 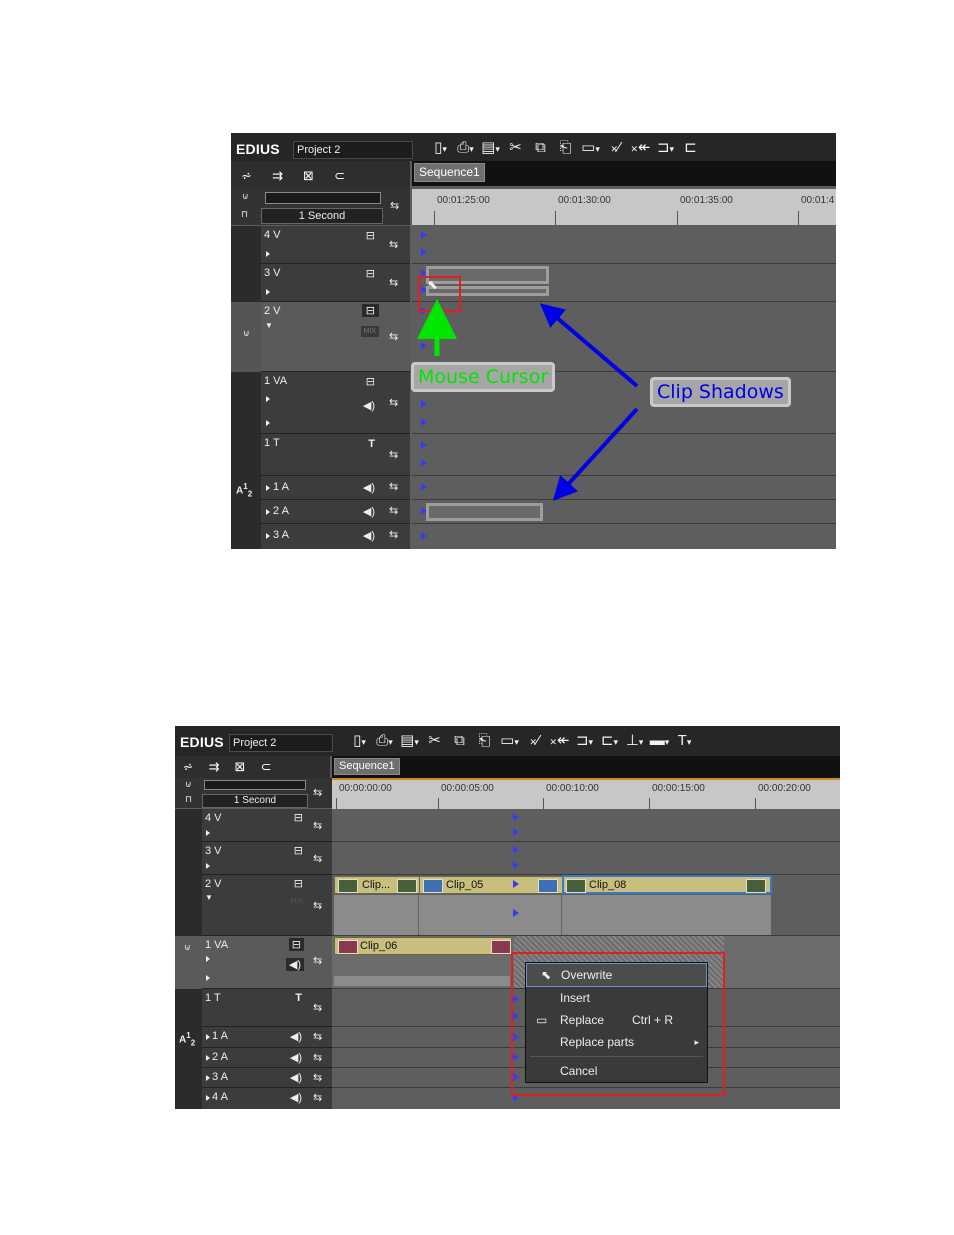 What do you see at coordinates (595, 454) in the screenshot?
I see `blue-arrow-lower` at bounding box center [595, 454].